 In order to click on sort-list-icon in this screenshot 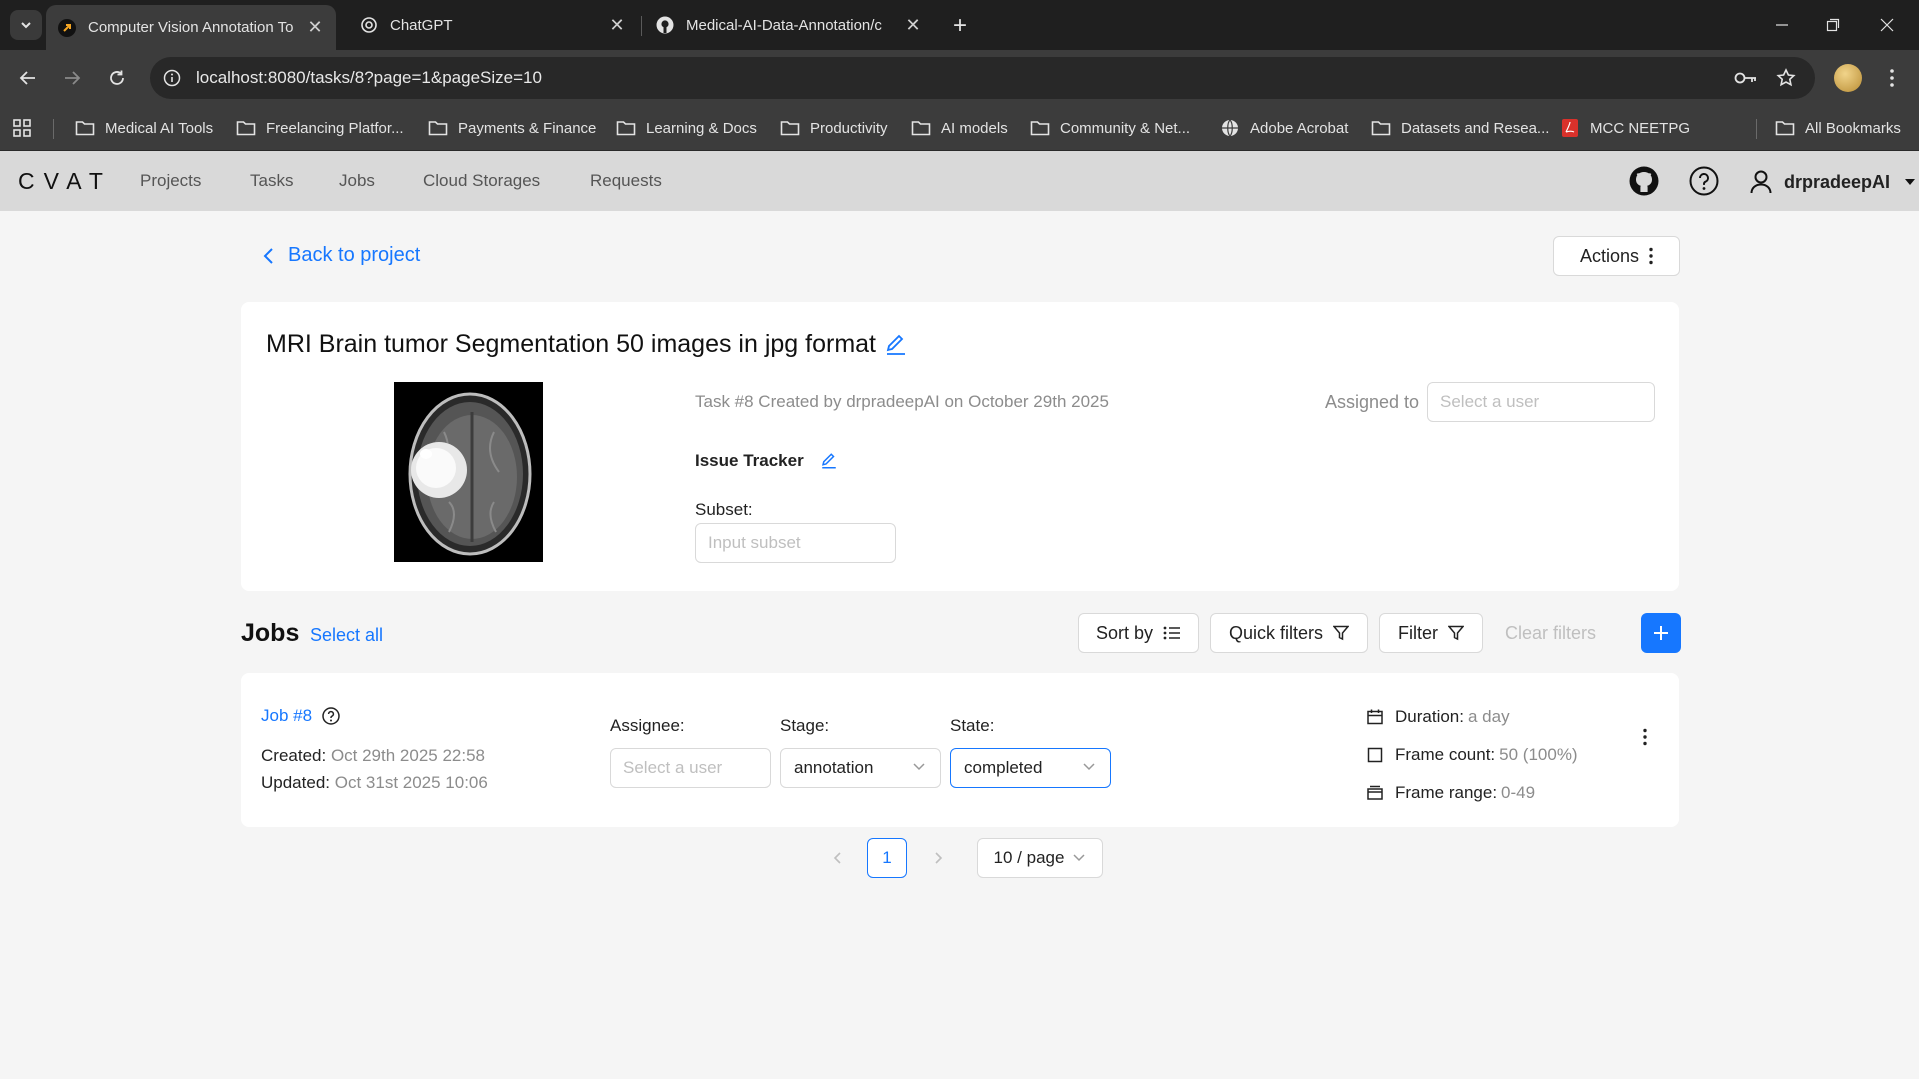, I will do `click(1172, 633)`.